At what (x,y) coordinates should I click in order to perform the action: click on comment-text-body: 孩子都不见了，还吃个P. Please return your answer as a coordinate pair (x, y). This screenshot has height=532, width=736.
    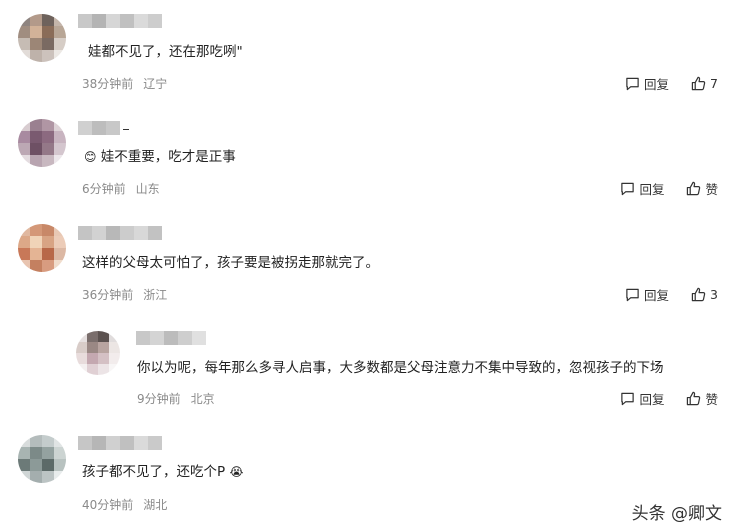
    Looking at the image, I should click on (154, 472).